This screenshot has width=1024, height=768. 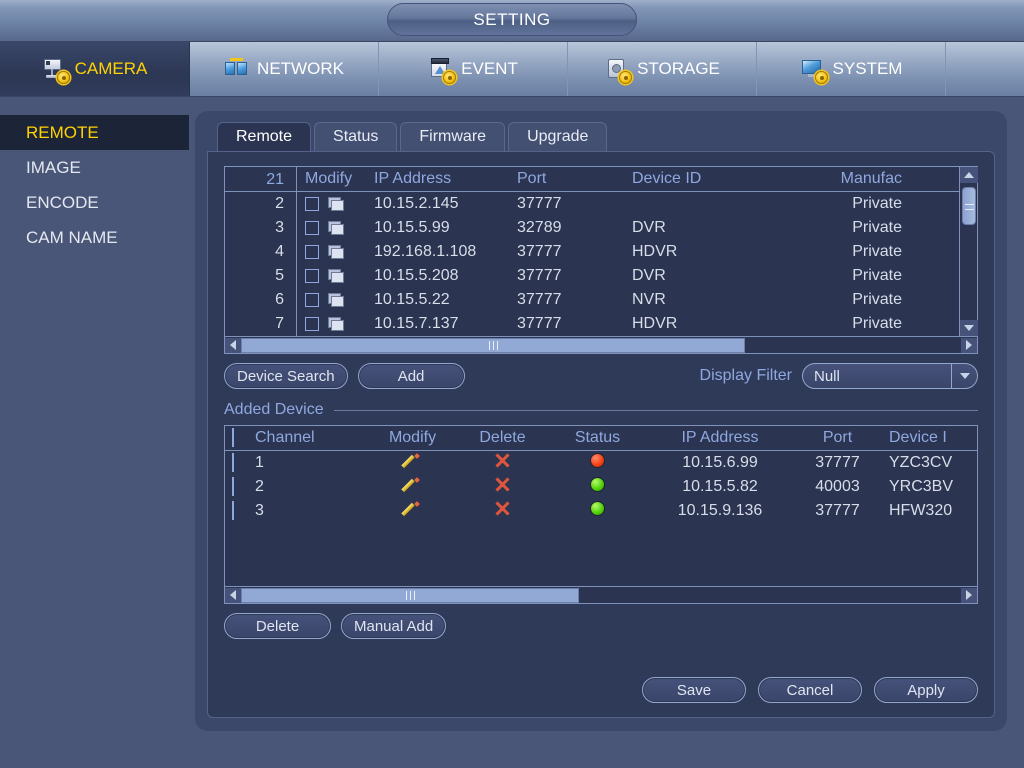 What do you see at coordinates (261, 252) in the screenshot?
I see `row-index: 4` at bounding box center [261, 252].